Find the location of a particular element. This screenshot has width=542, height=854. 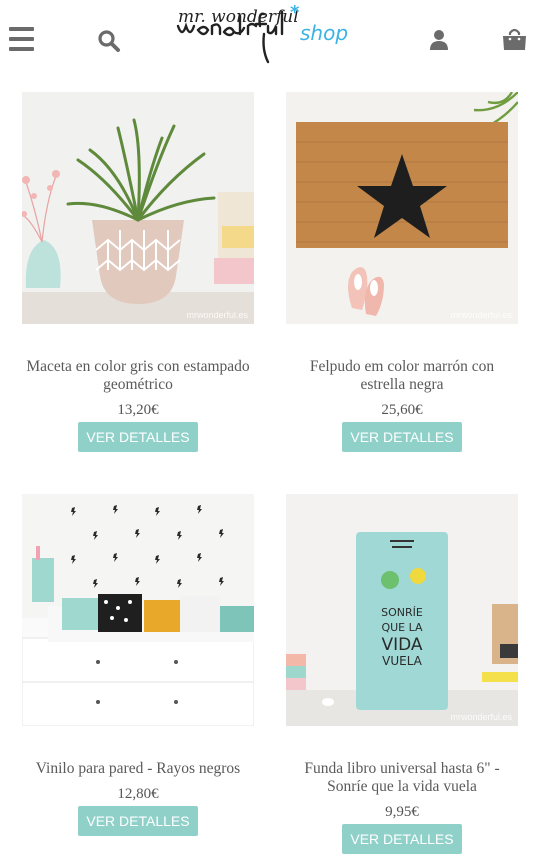

product-price: 9,95€ is located at coordinates (402, 812).